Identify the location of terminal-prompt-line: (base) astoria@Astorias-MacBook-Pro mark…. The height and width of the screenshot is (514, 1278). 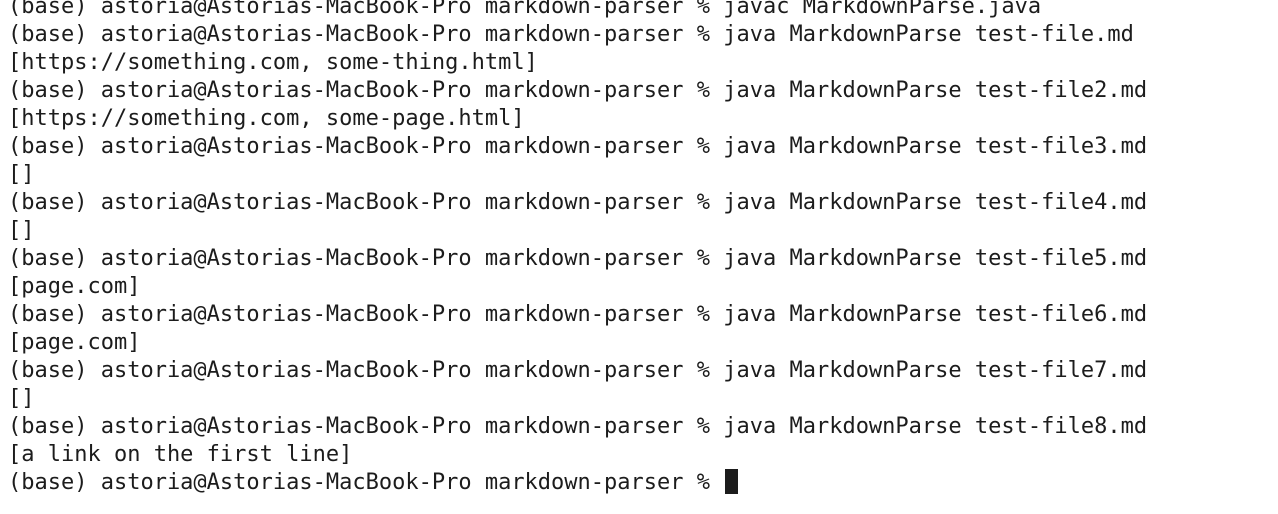
(577, 483).